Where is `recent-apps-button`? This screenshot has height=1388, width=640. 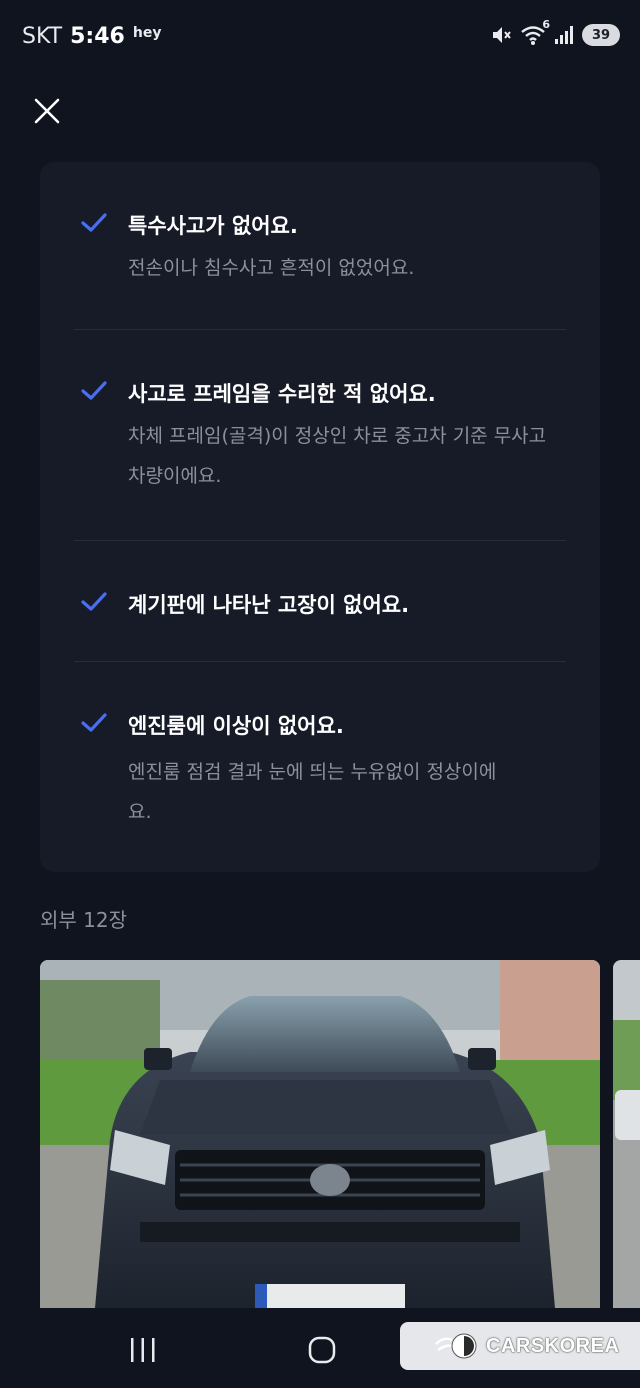 recent-apps-button is located at coordinates (143, 1350).